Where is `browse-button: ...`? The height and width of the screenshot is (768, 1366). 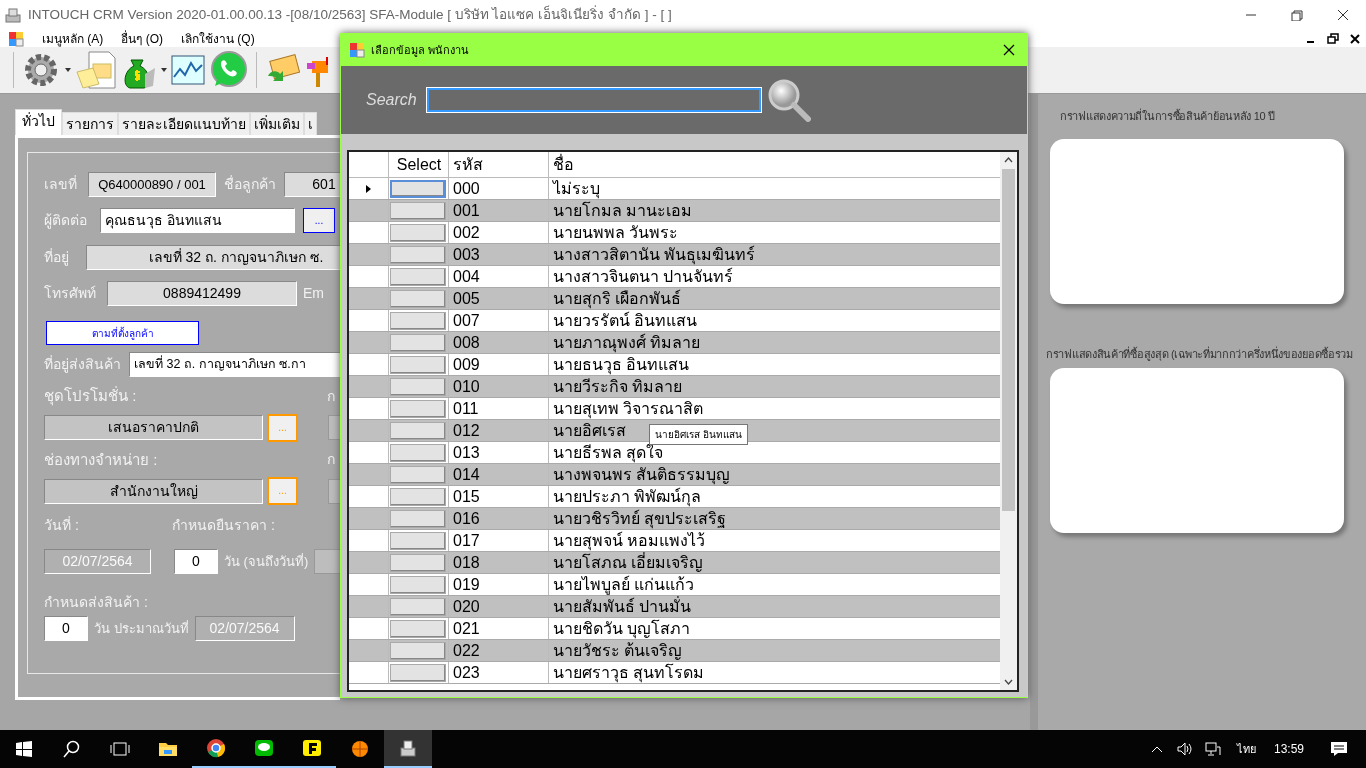 browse-button: ... is located at coordinates (319, 220).